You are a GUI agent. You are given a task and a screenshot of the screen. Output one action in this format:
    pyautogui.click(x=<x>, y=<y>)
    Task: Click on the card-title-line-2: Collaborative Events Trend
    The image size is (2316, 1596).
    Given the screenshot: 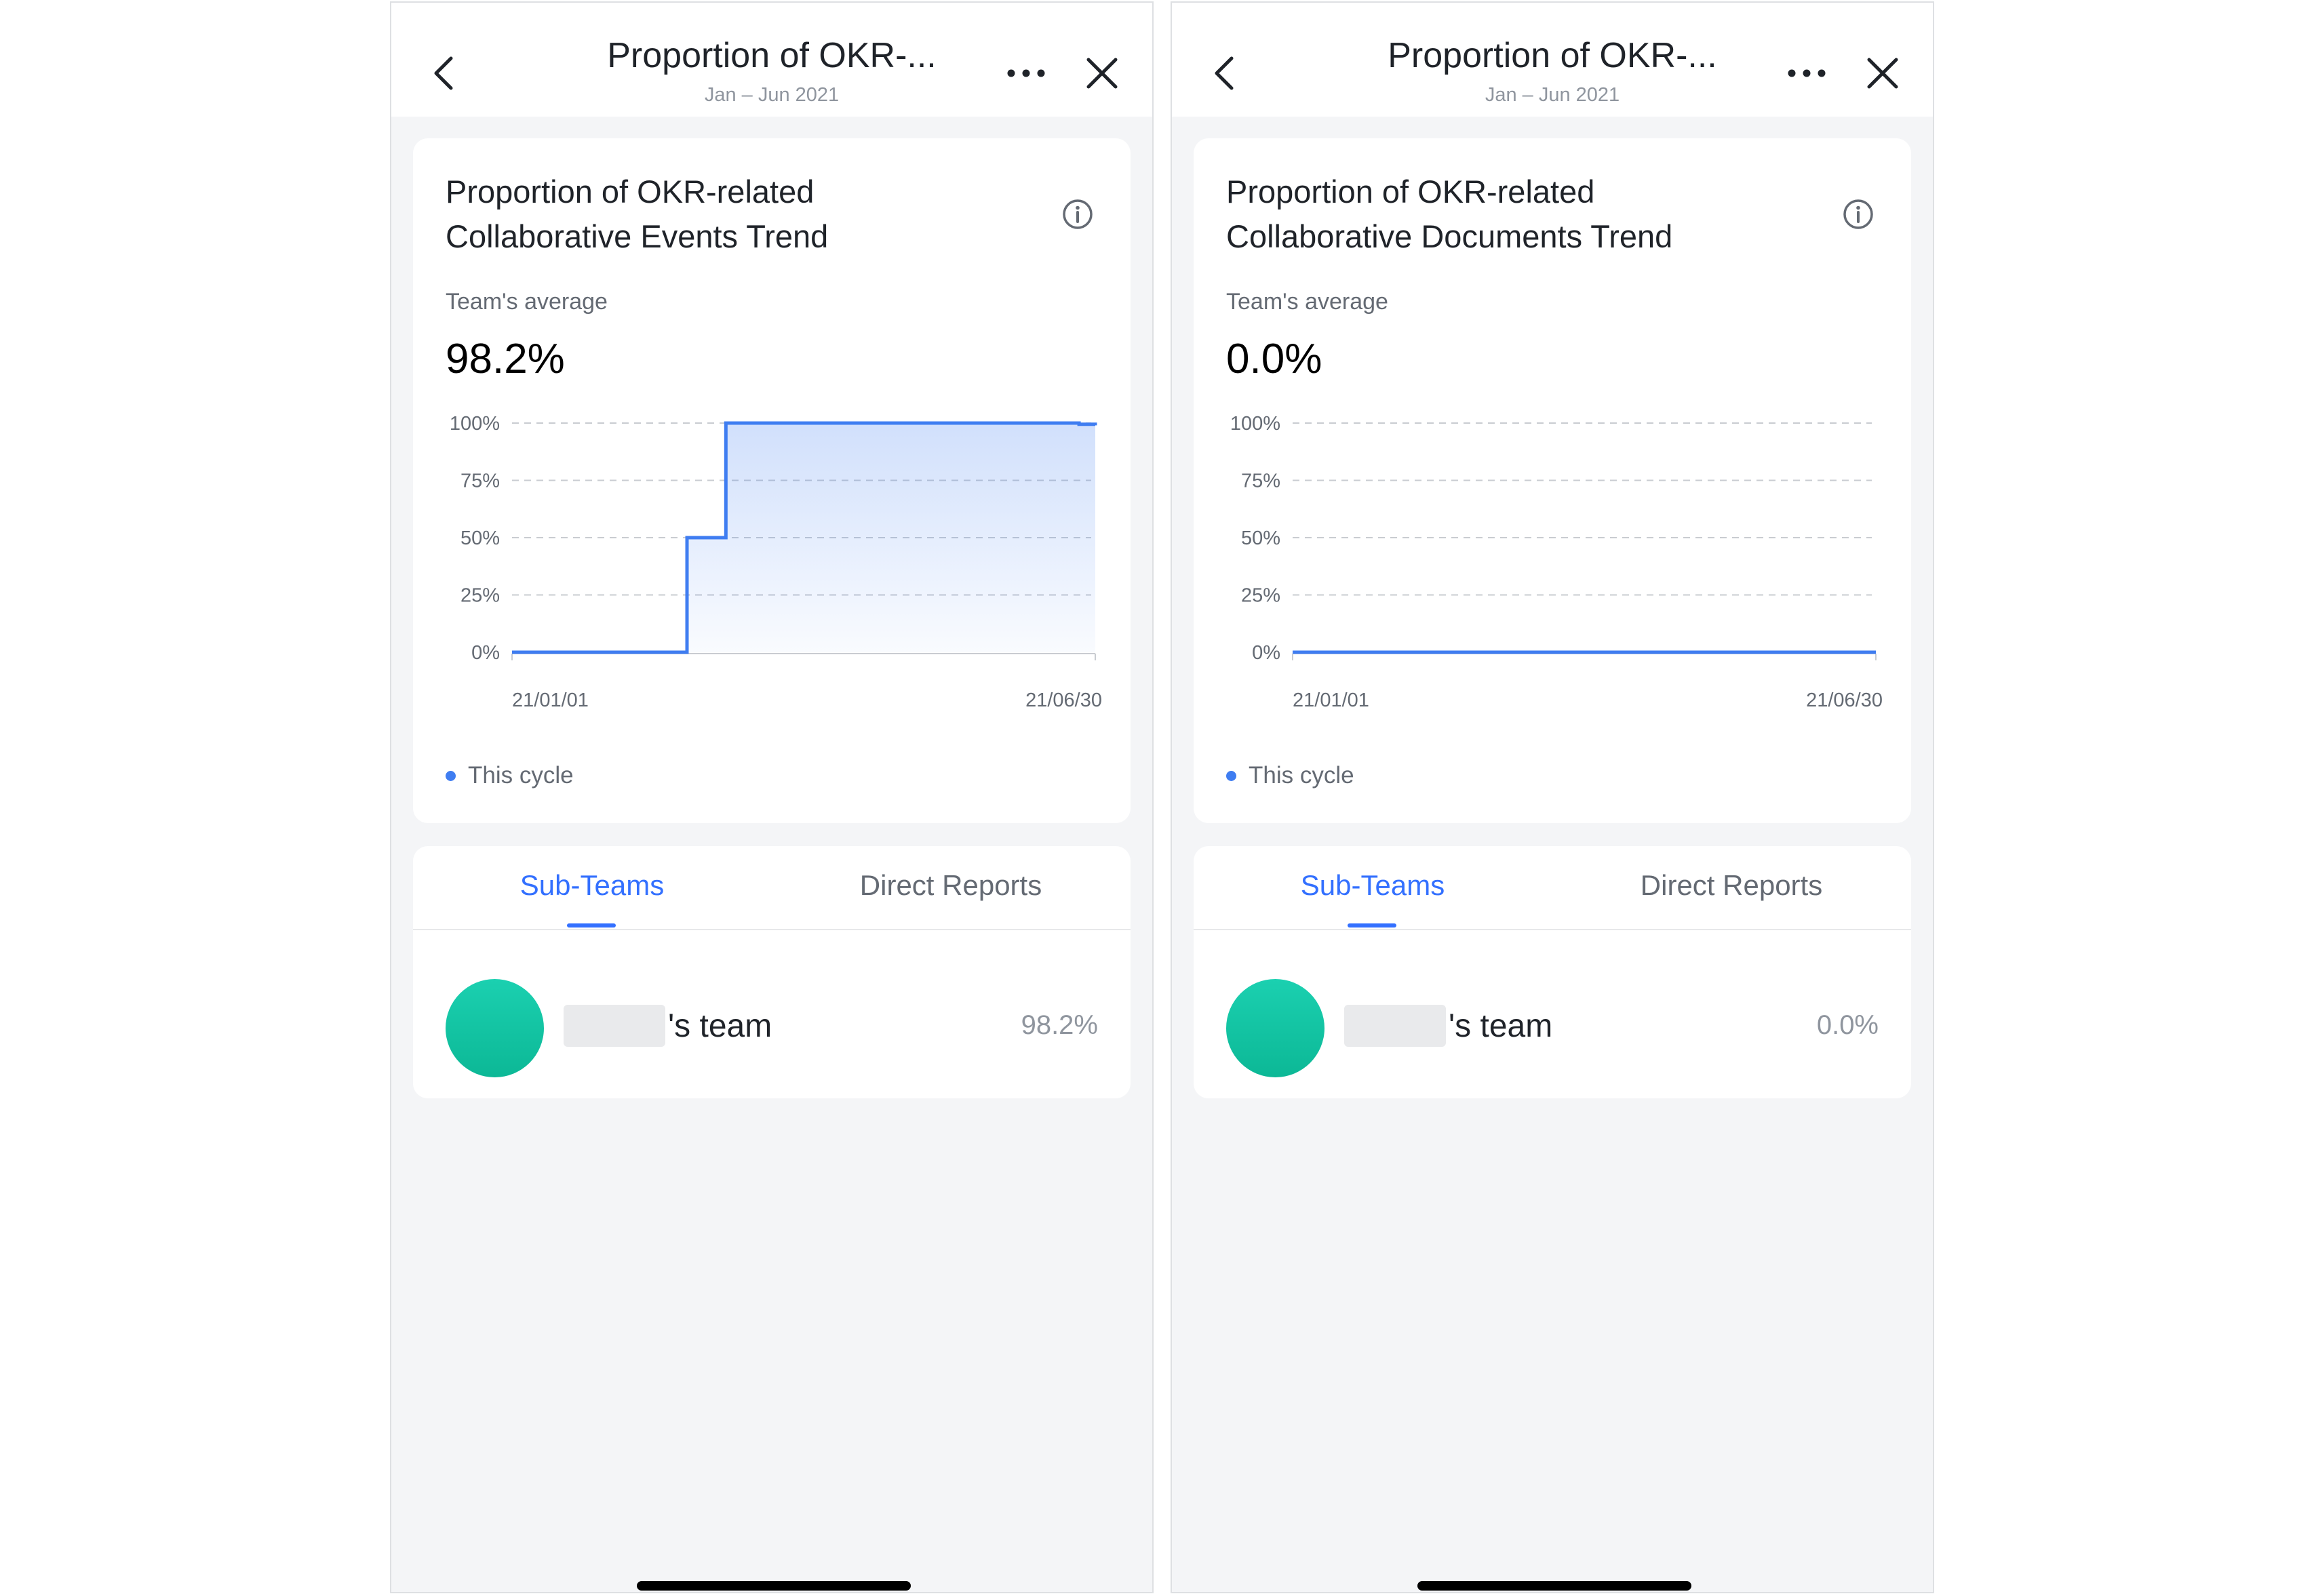 What is the action you would take?
    pyautogui.click(x=637, y=236)
    